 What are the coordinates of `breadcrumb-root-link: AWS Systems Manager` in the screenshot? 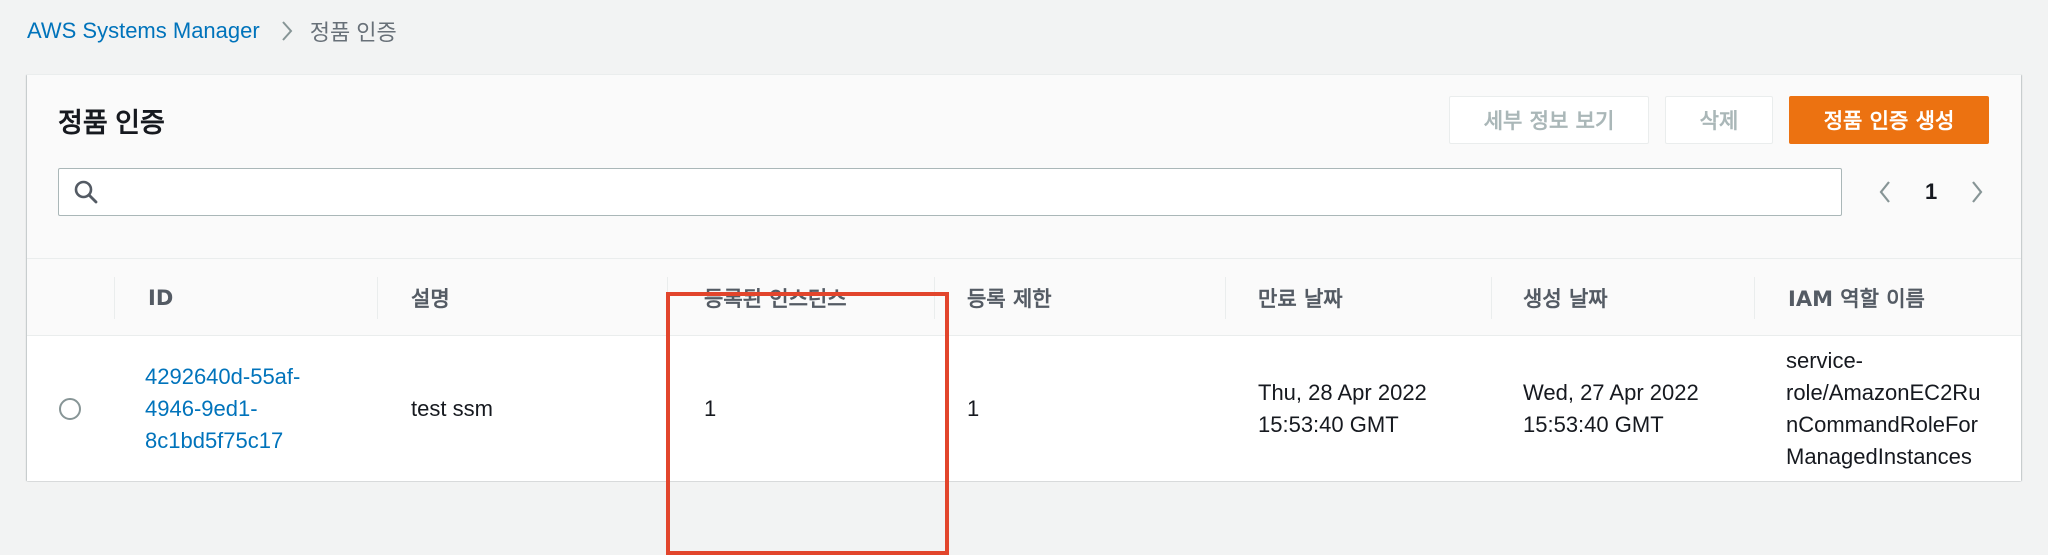 It's located at (143, 31).